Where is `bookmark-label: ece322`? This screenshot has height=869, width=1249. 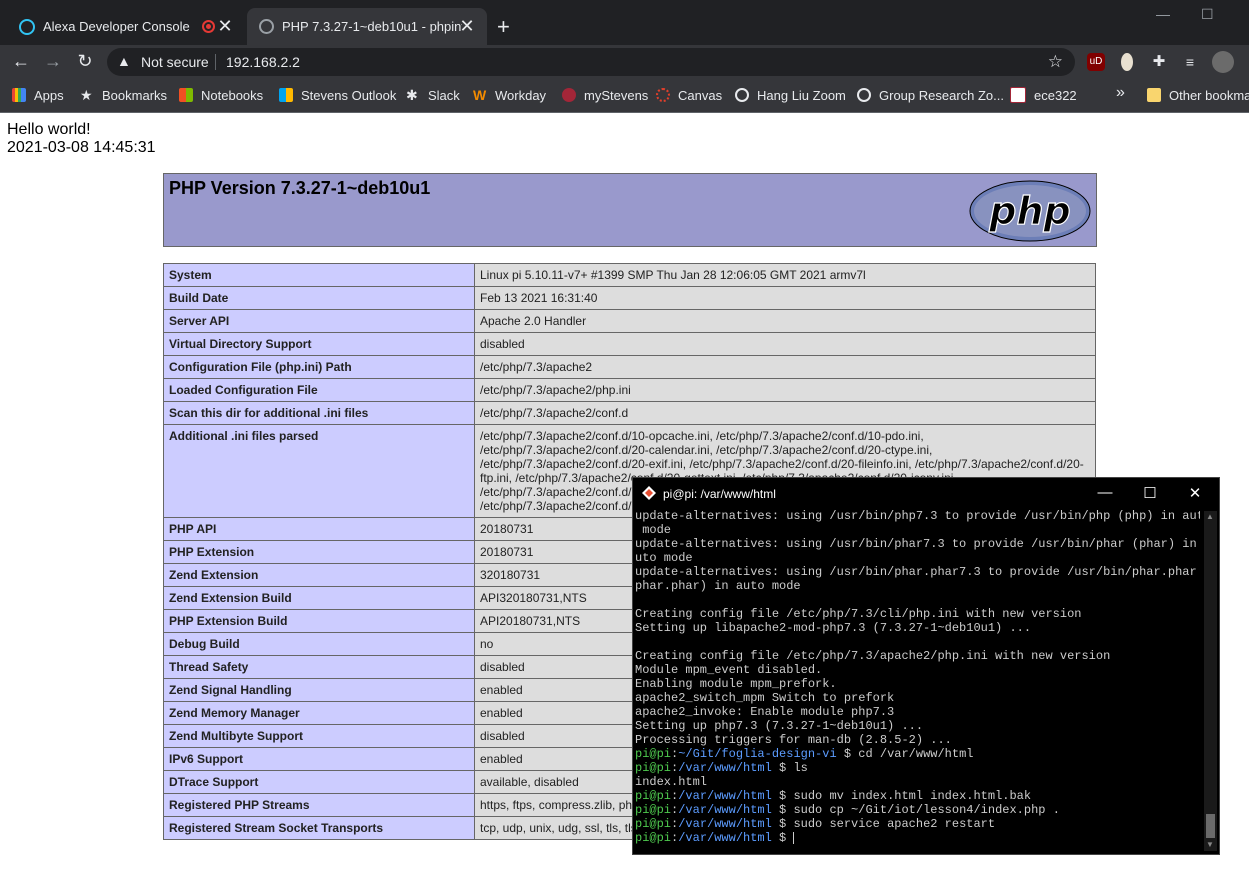 bookmark-label: ece322 is located at coordinates (1055, 95).